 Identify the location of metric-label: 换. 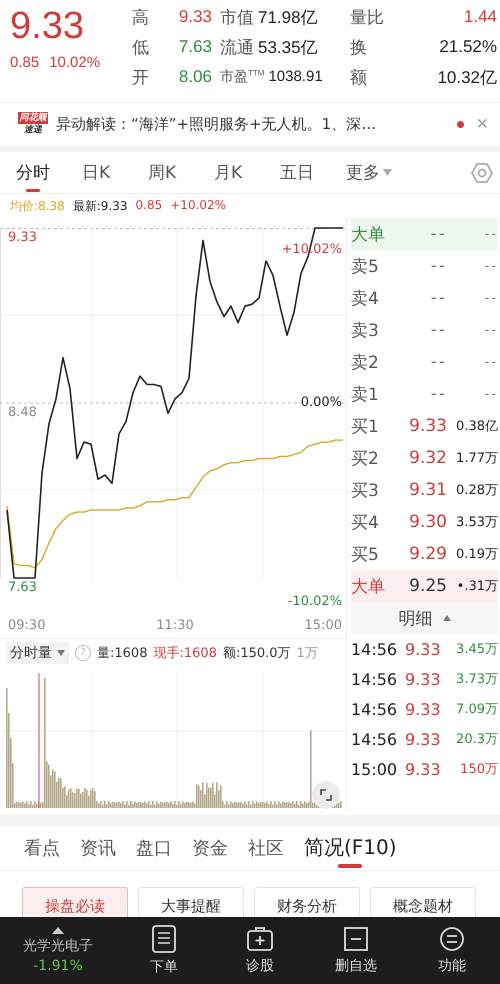
(358, 47).